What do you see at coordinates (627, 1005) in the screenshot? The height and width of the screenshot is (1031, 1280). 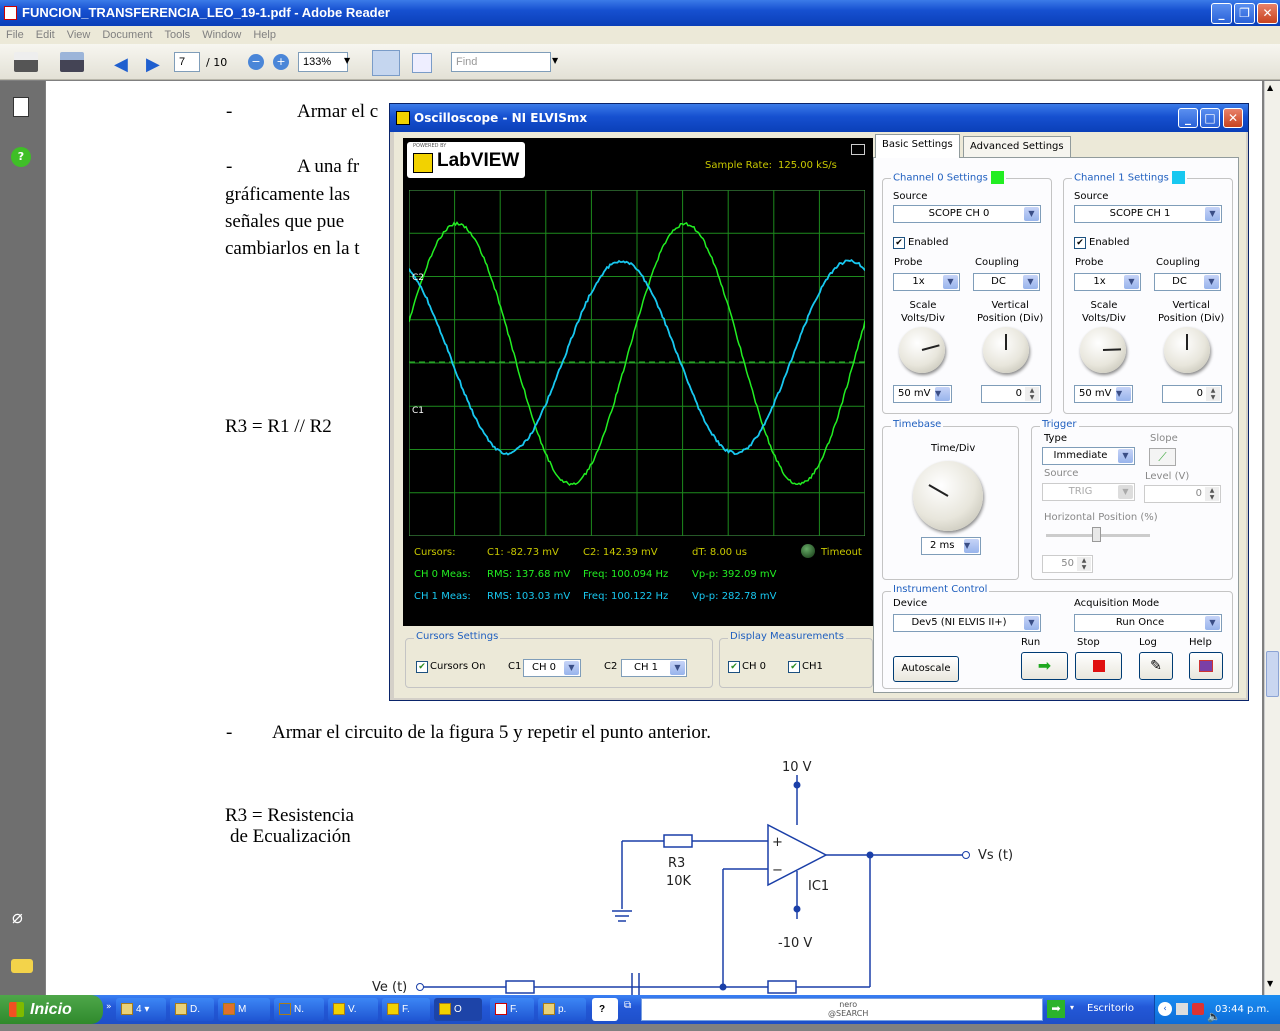 I see `show-desktop-icon: ⧉` at bounding box center [627, 1005].